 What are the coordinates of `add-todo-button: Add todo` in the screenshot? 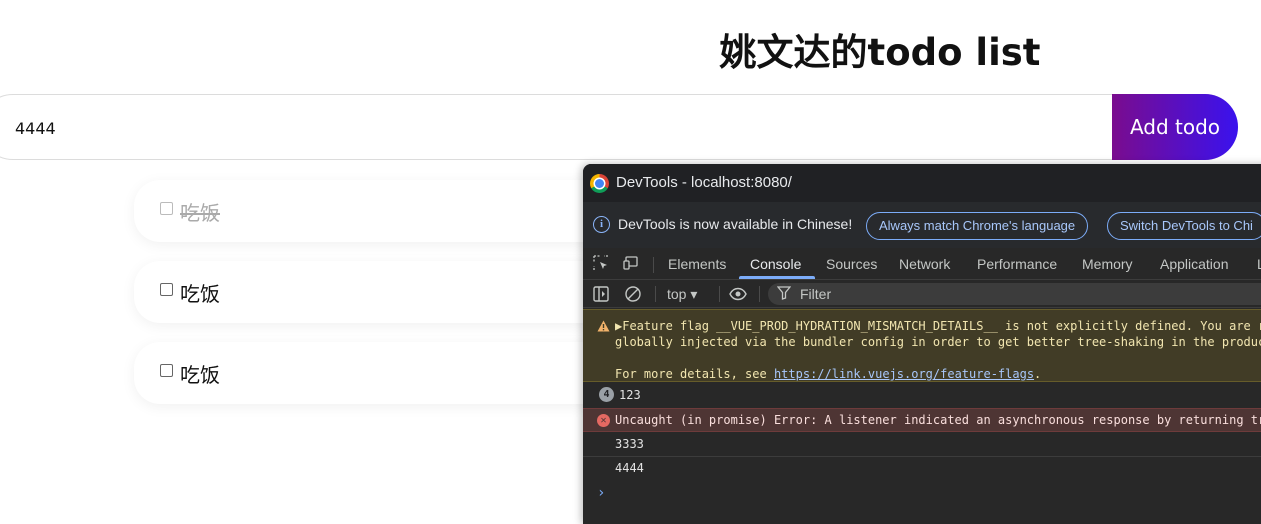 It's located at (1175, 127).